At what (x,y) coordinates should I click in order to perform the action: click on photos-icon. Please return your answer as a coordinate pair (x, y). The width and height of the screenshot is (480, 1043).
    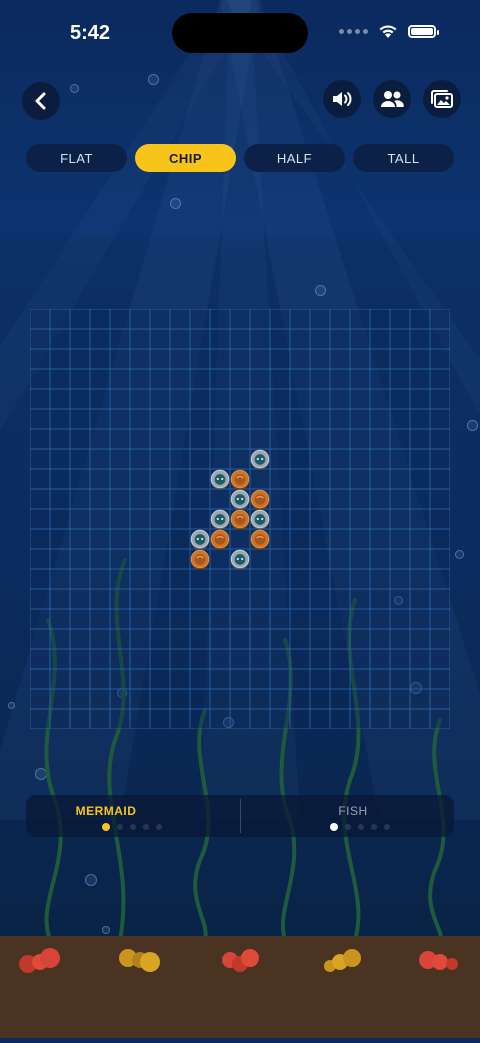
    Looking at the image, I should click on (442, 99).